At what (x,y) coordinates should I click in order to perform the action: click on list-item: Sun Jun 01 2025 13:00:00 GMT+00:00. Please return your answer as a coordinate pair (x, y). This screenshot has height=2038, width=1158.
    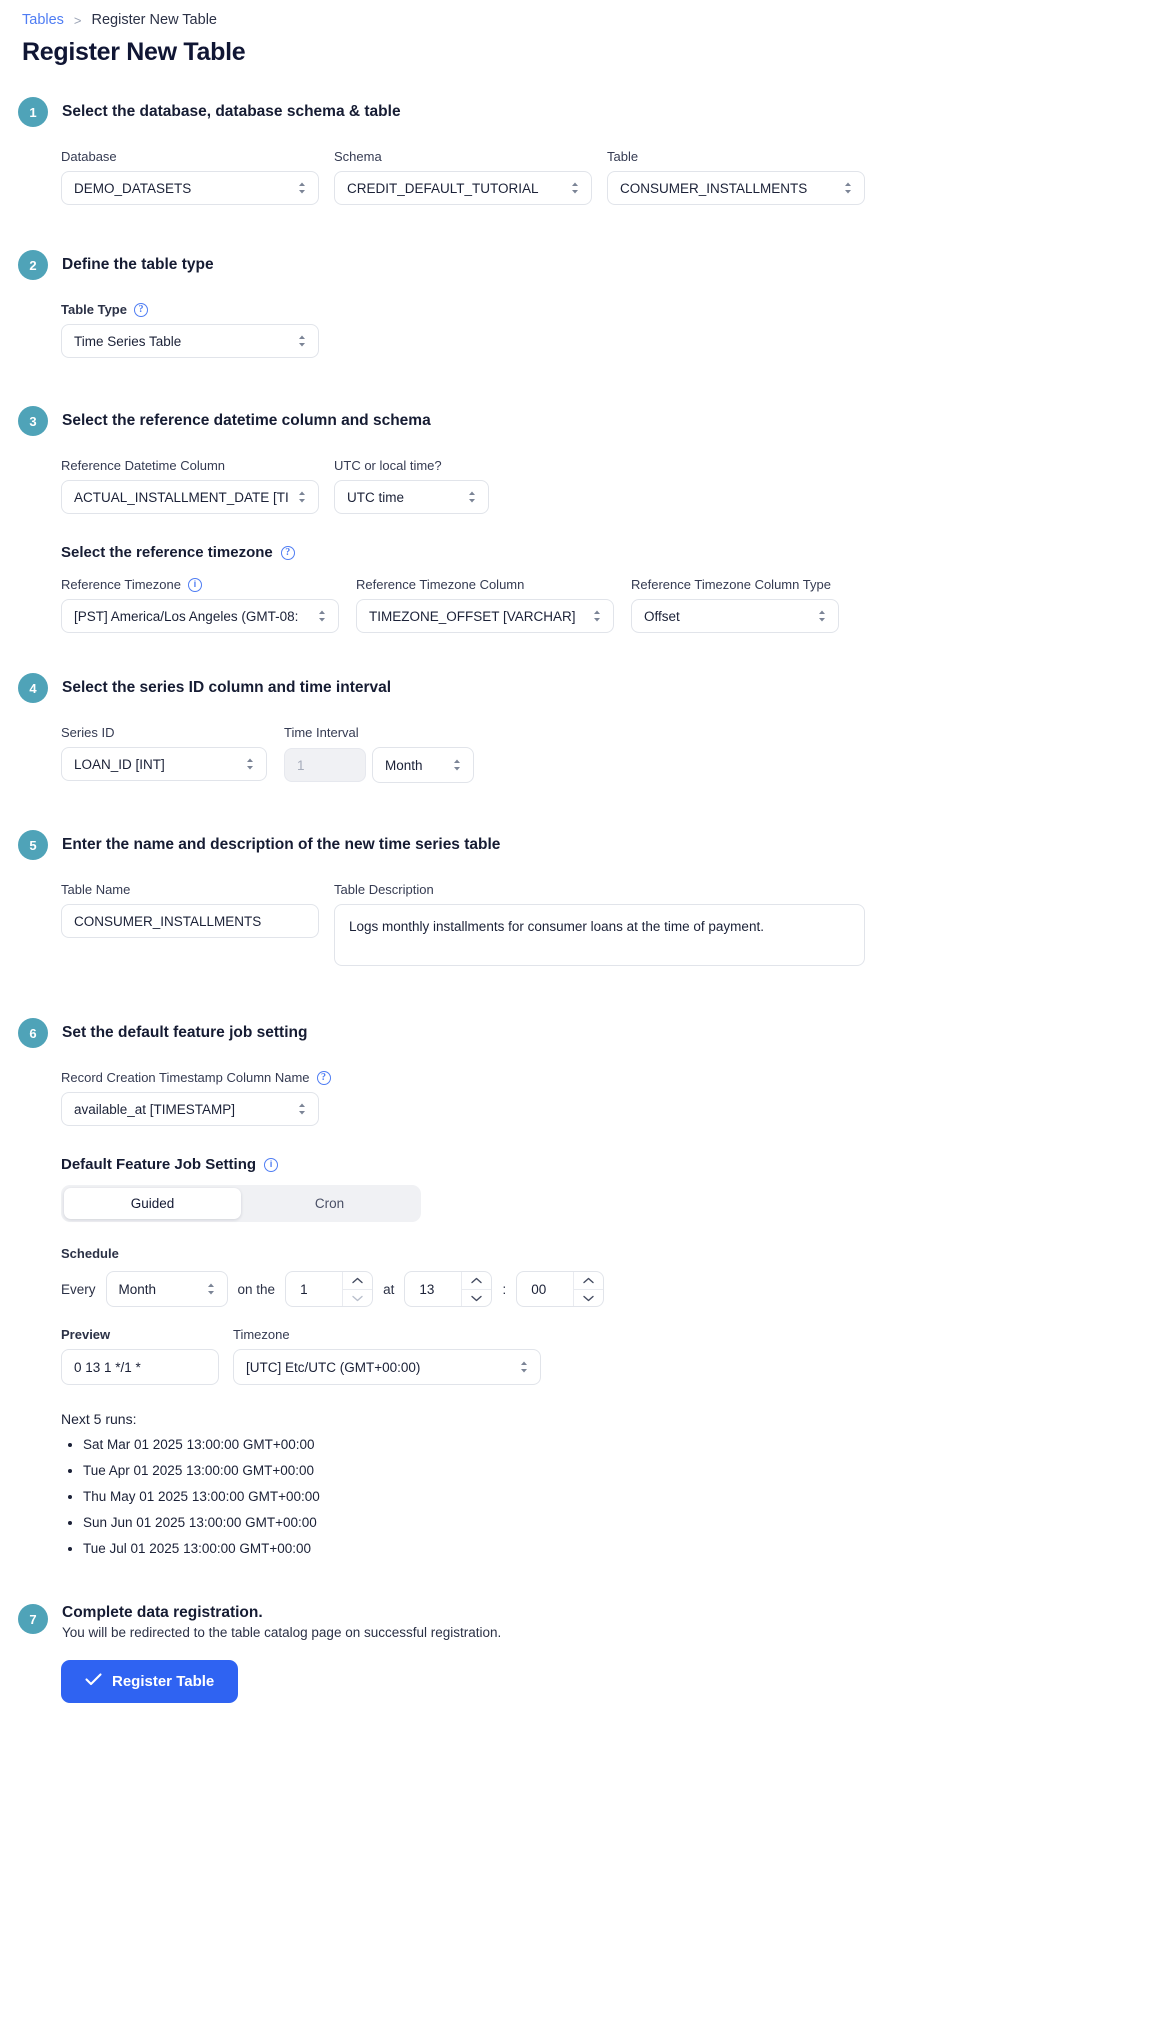
    Looking at the image, I should click on (620, 1522).